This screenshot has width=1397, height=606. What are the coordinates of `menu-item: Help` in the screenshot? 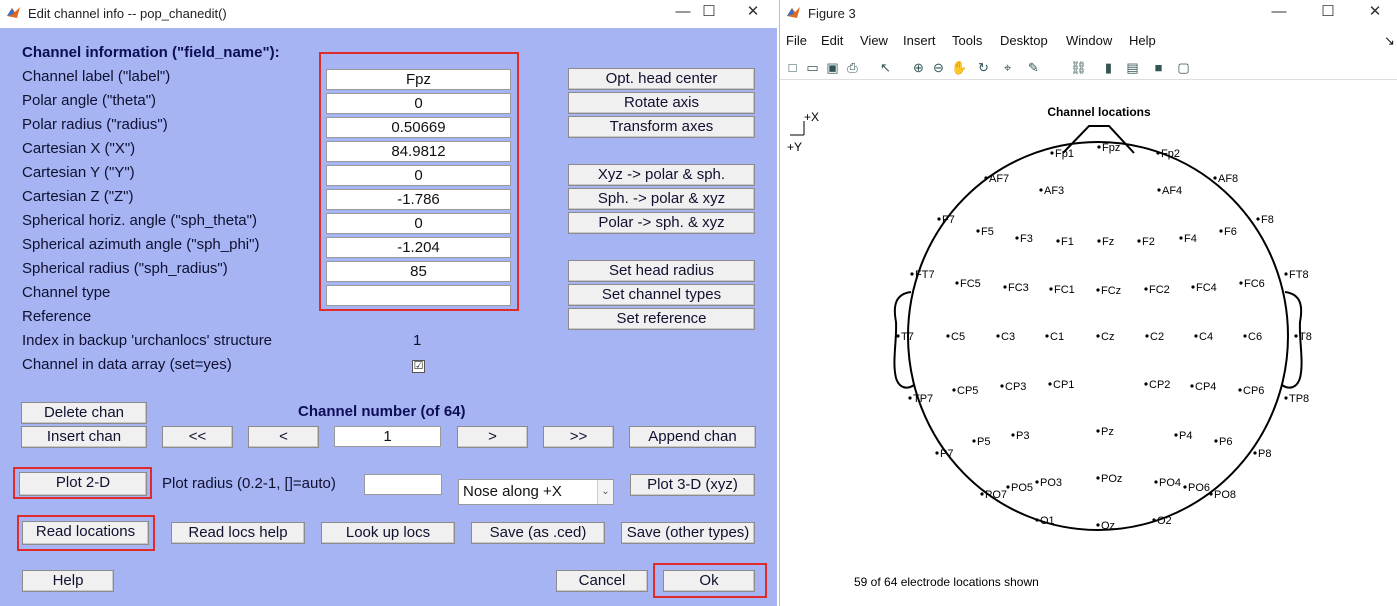 It's located at (1142, 40).